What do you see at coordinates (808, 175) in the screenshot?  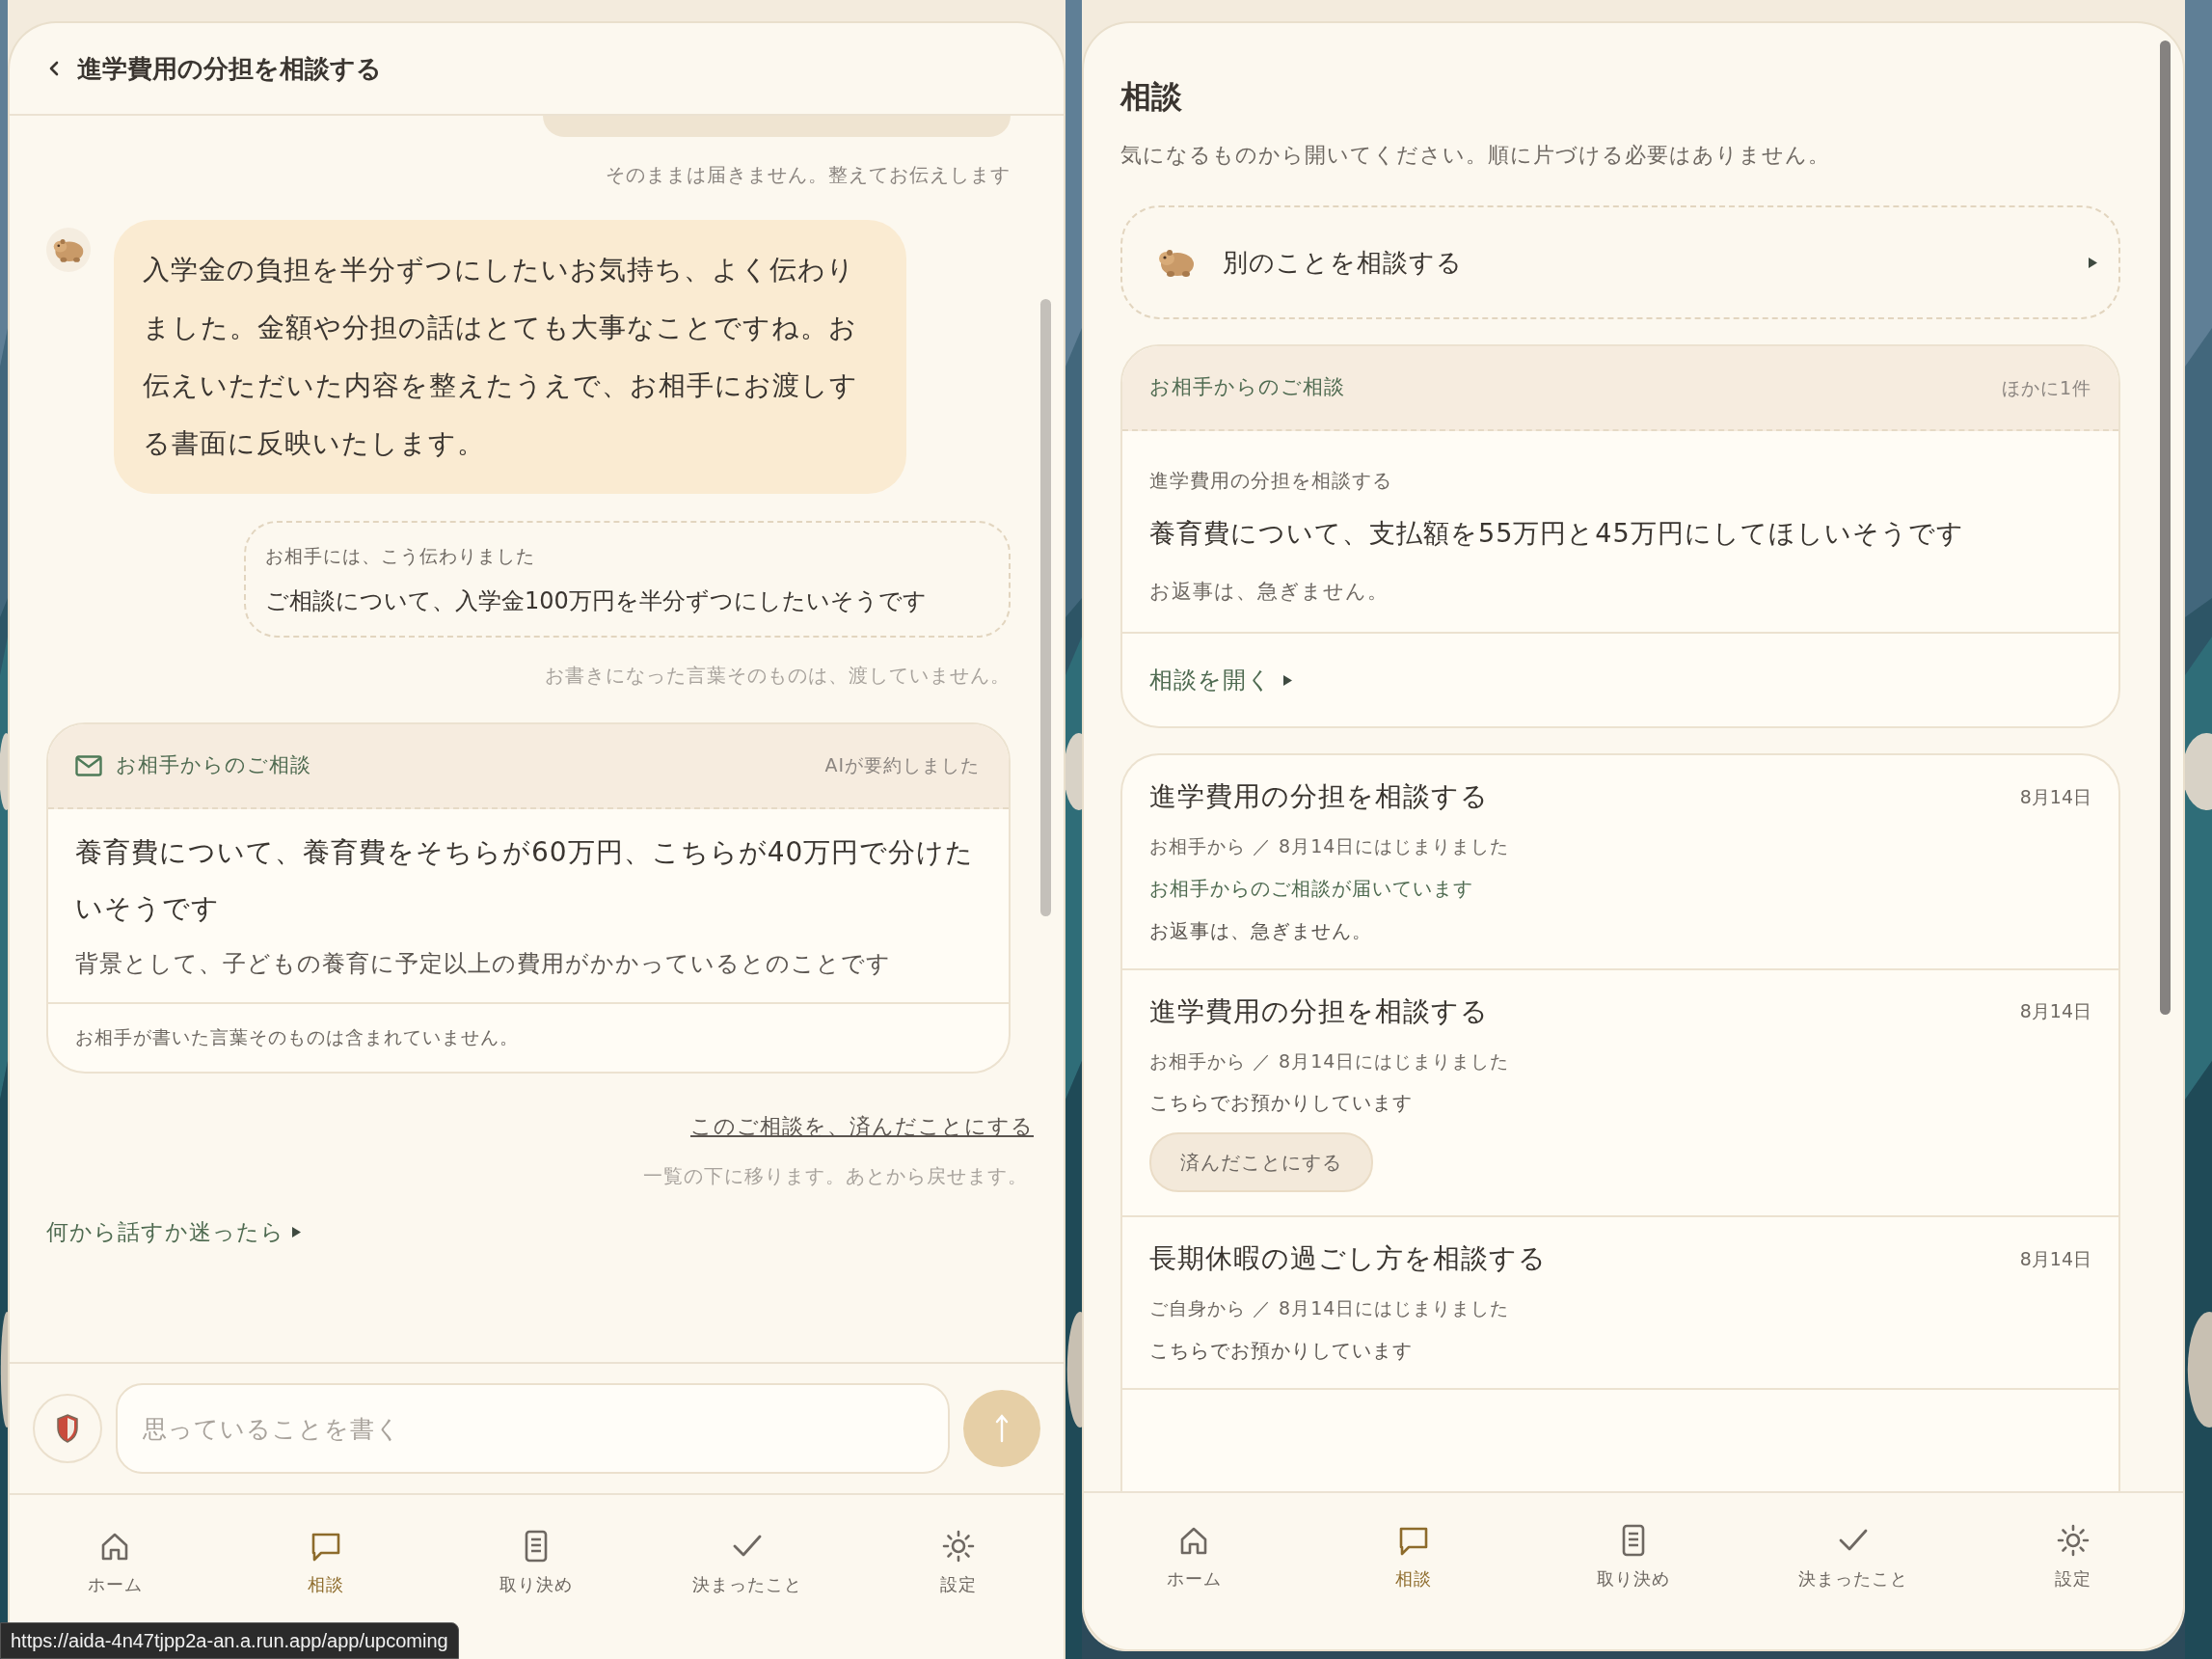 I see `delivery-note: そのままは届きません。整えてお伝えします` at bounding box center [808, 175].